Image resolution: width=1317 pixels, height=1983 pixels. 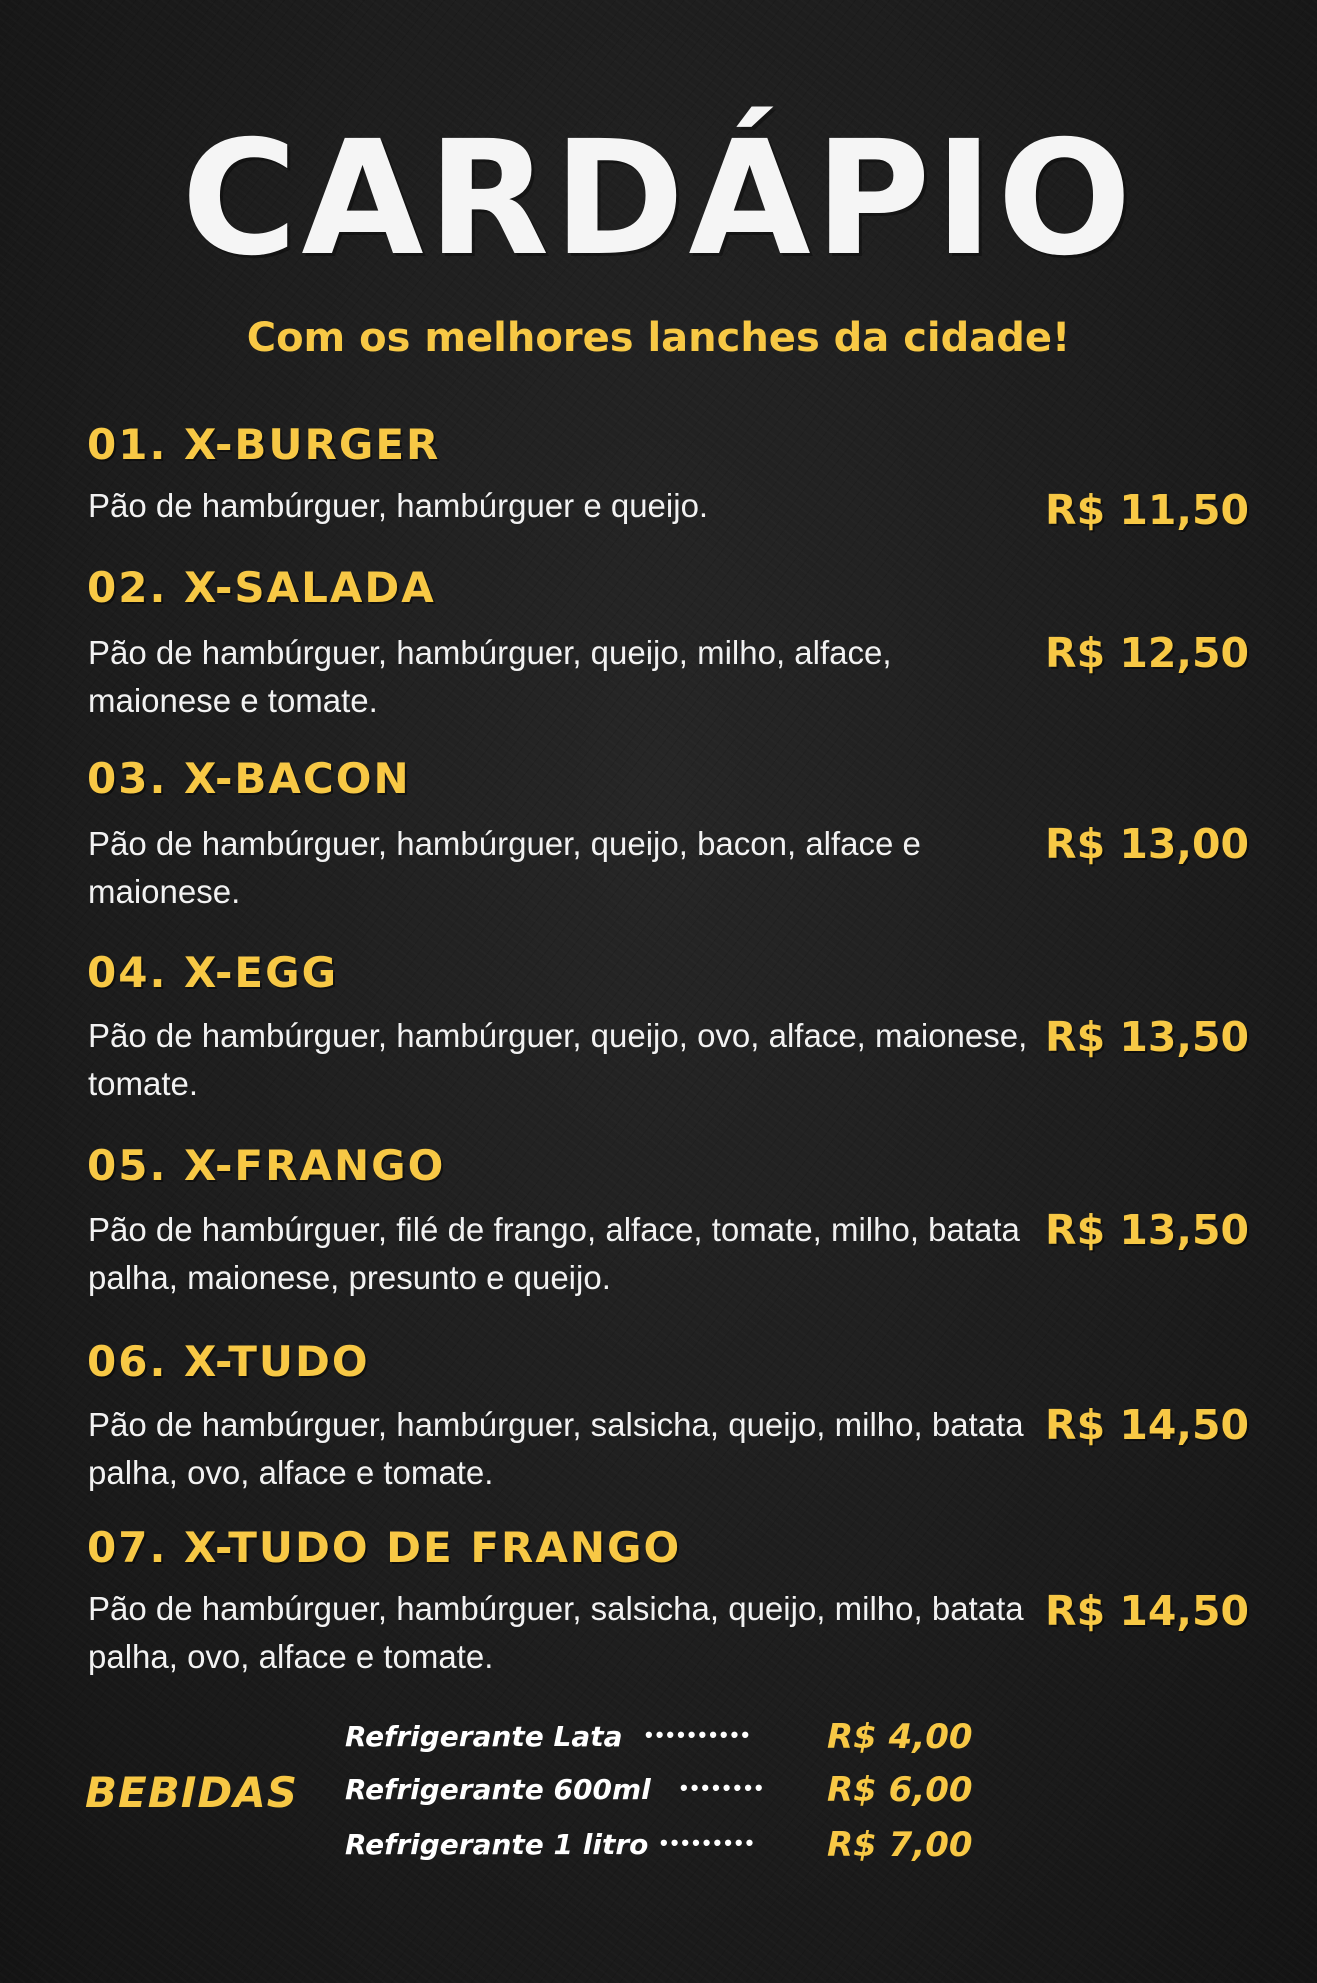 I want to click on drink-item-600ml: Refrigerante 600ml •••••••• R$ 6,00, so click(x=659, y=1790).